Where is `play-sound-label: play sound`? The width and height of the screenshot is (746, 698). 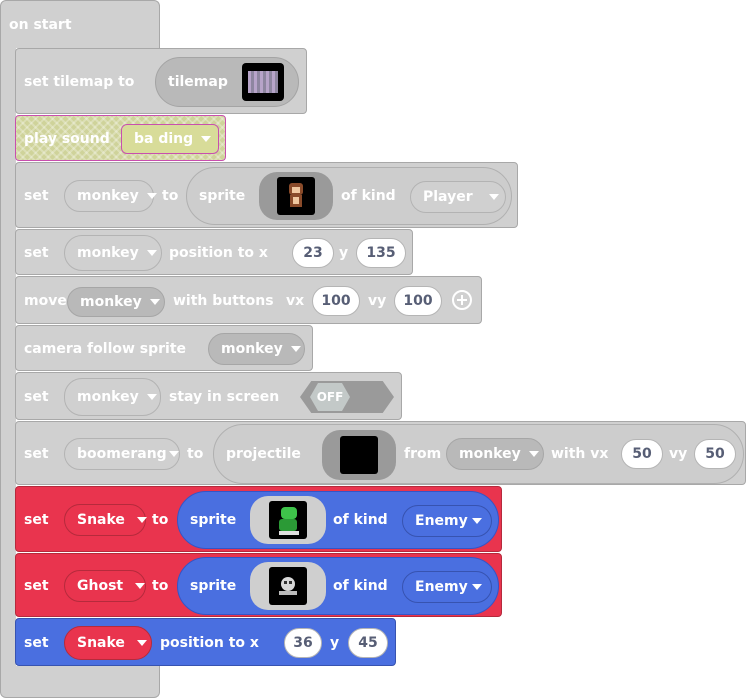
play-sound-label: play sound is located at coordinates (67, 139).